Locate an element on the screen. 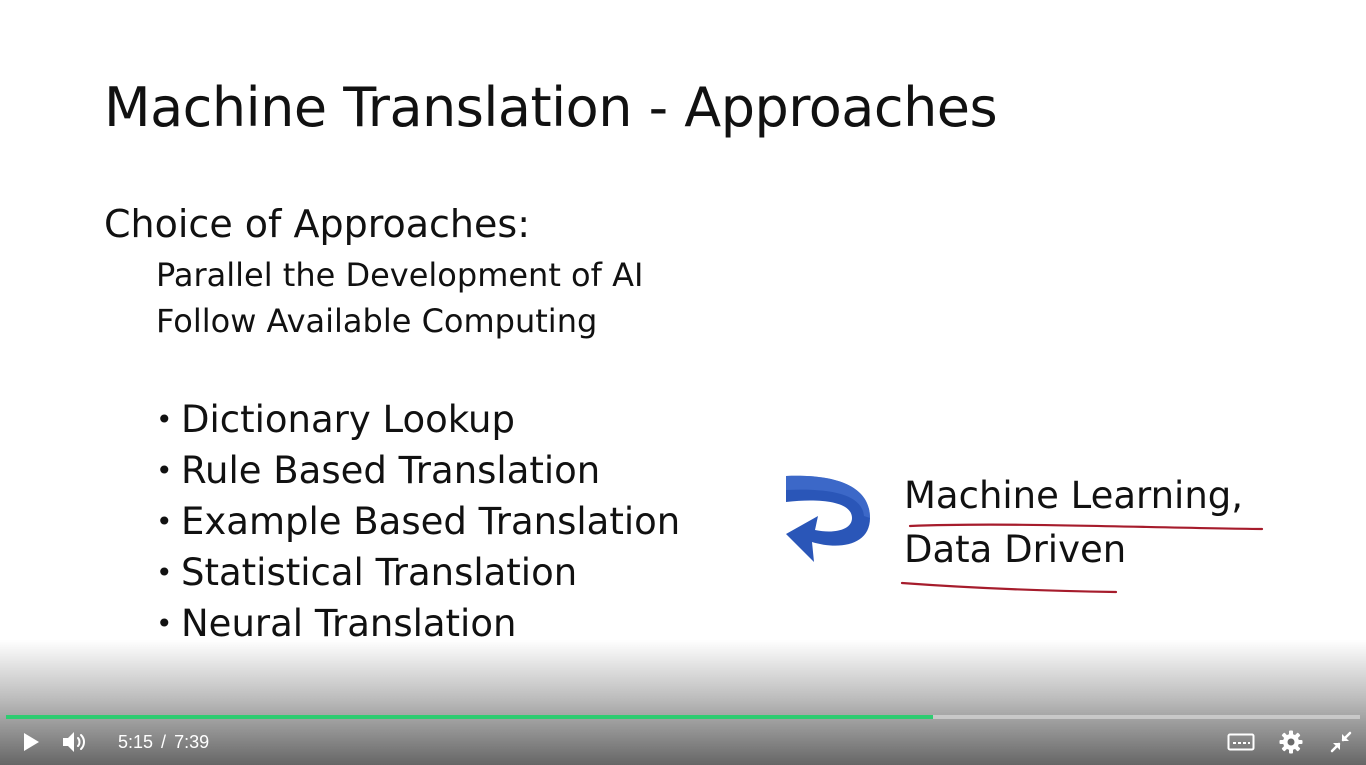 This screenshot has width=1366, height=765. bullet-text: Example Based Translation is located at coordinates (431, 521).